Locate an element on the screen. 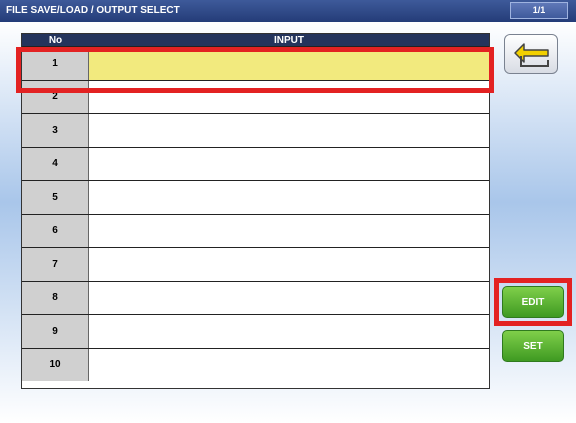  set-button: SET is located at coordinates (533, 346).